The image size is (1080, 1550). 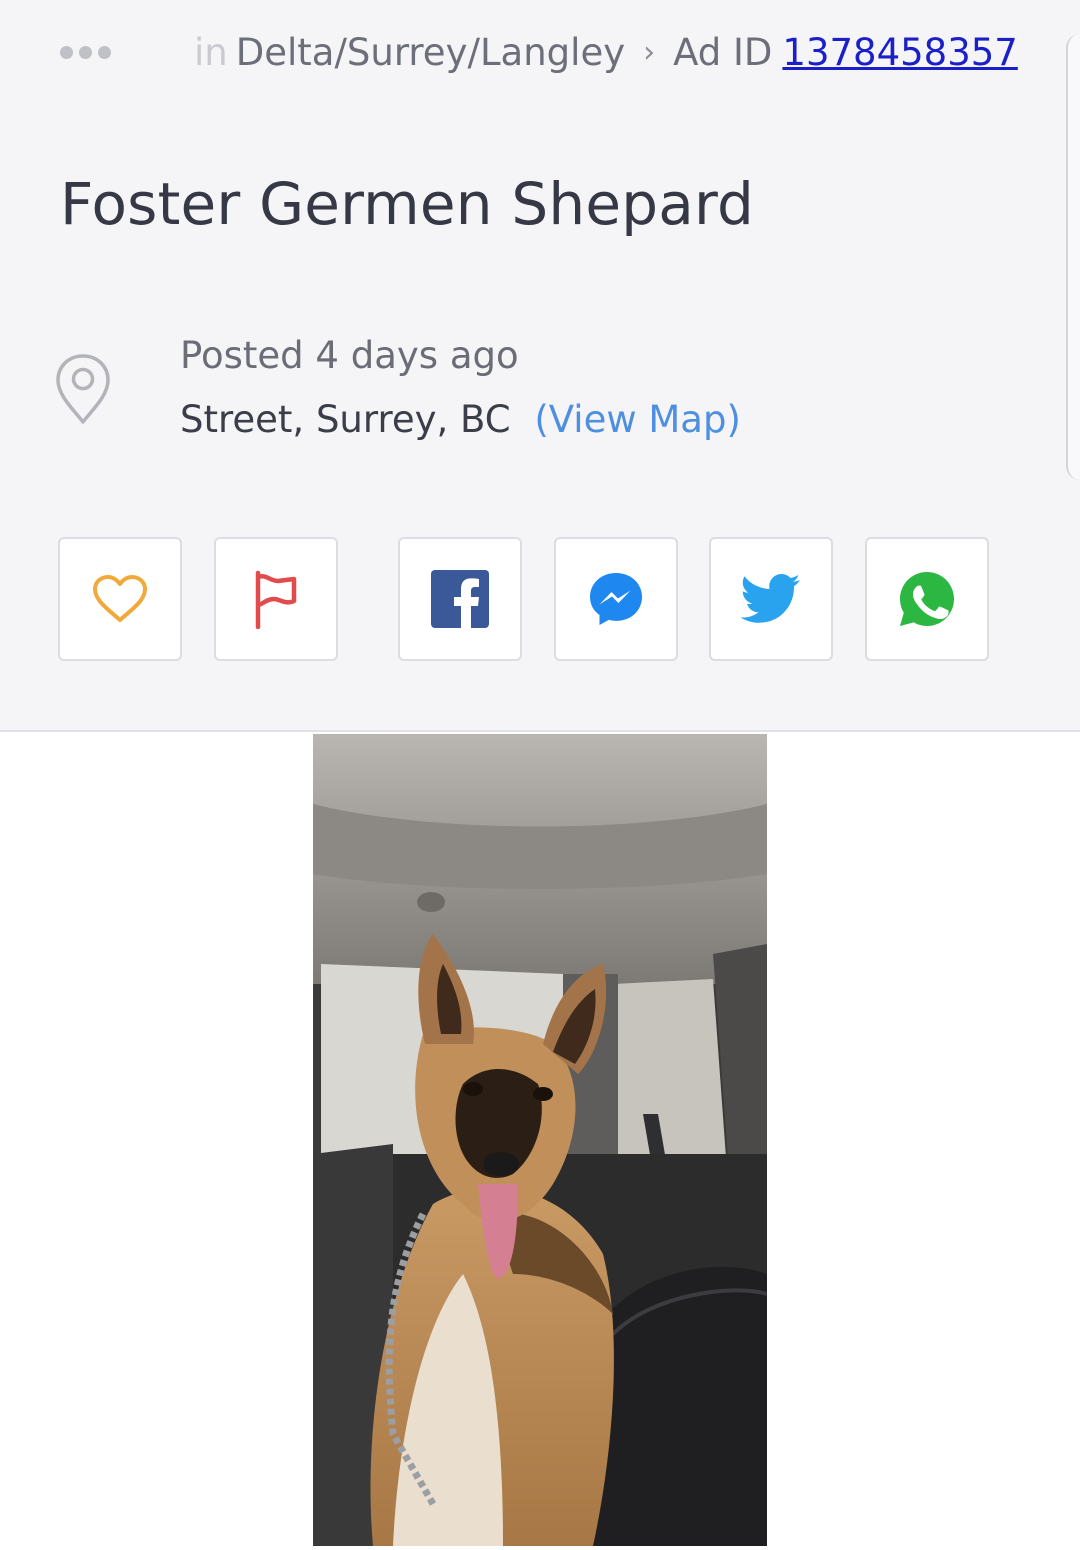 I want to click on share-whatsapp-button, so click(x=927, y=599).